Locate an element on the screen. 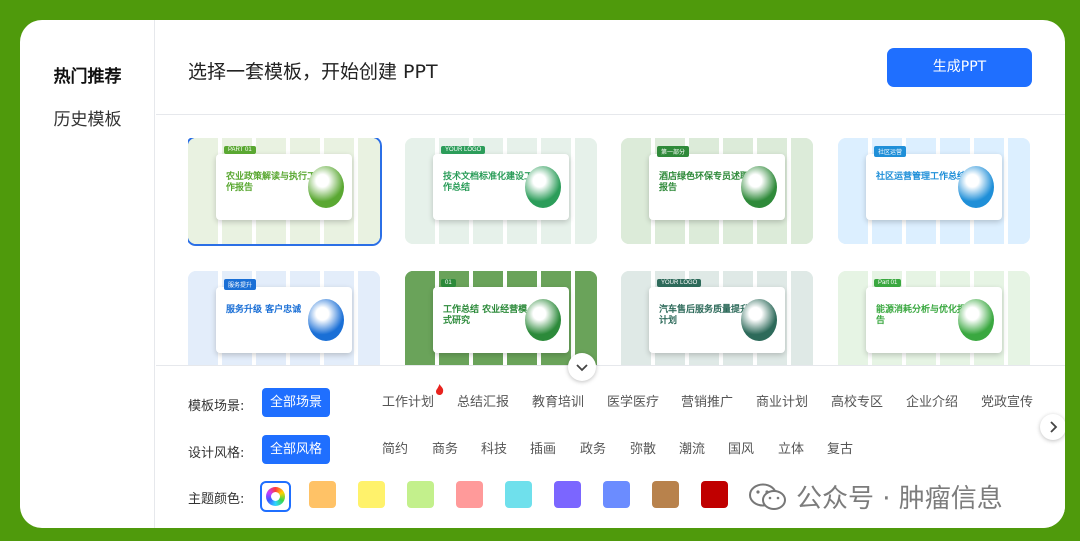 Image resolution: width=1080 pixels, height=541 pixels. template-thumbnail: 社区运营社区运营管理工作总结 is located at coordinates (934, 191).